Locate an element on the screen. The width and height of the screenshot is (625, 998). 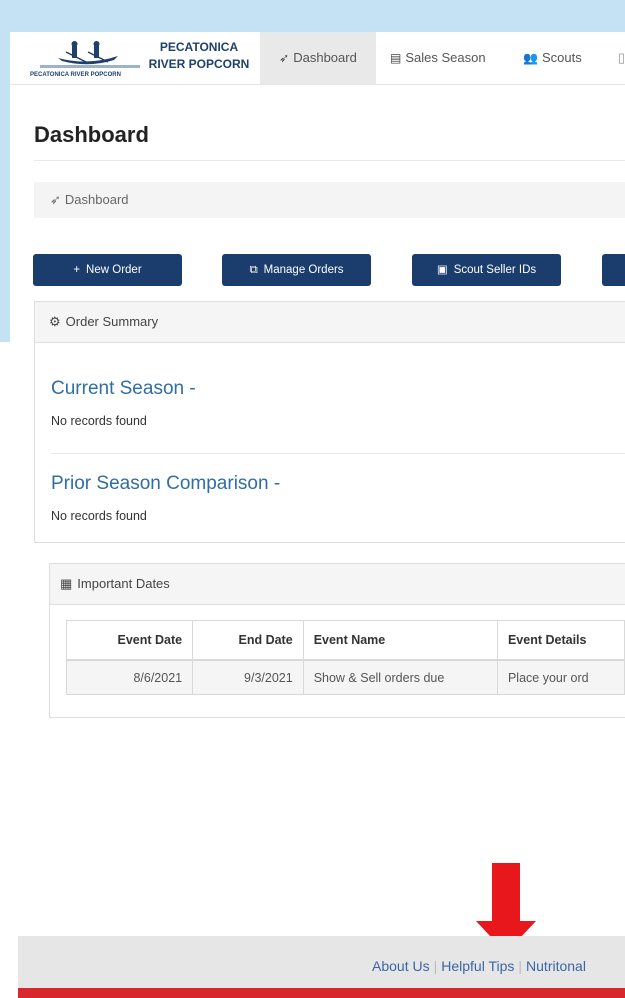
brand-logo: PECATONICA RIVER POPCORN is located at coordinates (89, 58).